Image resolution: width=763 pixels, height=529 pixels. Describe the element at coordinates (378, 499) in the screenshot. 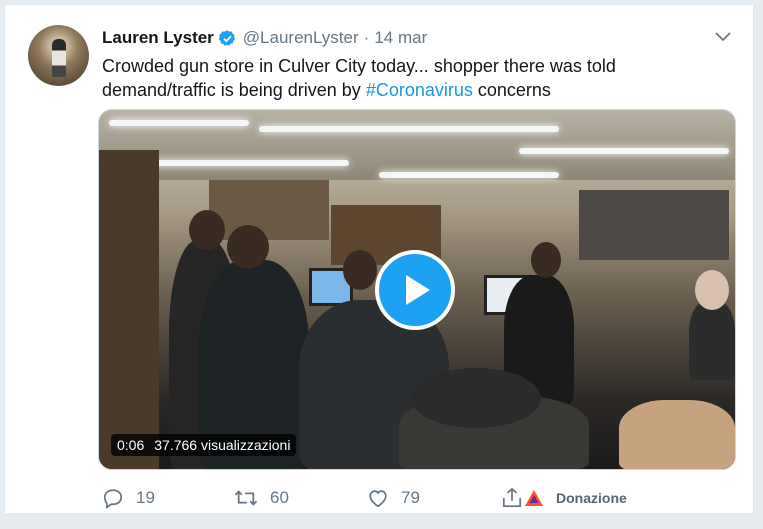

I see `like-icon` at that location.